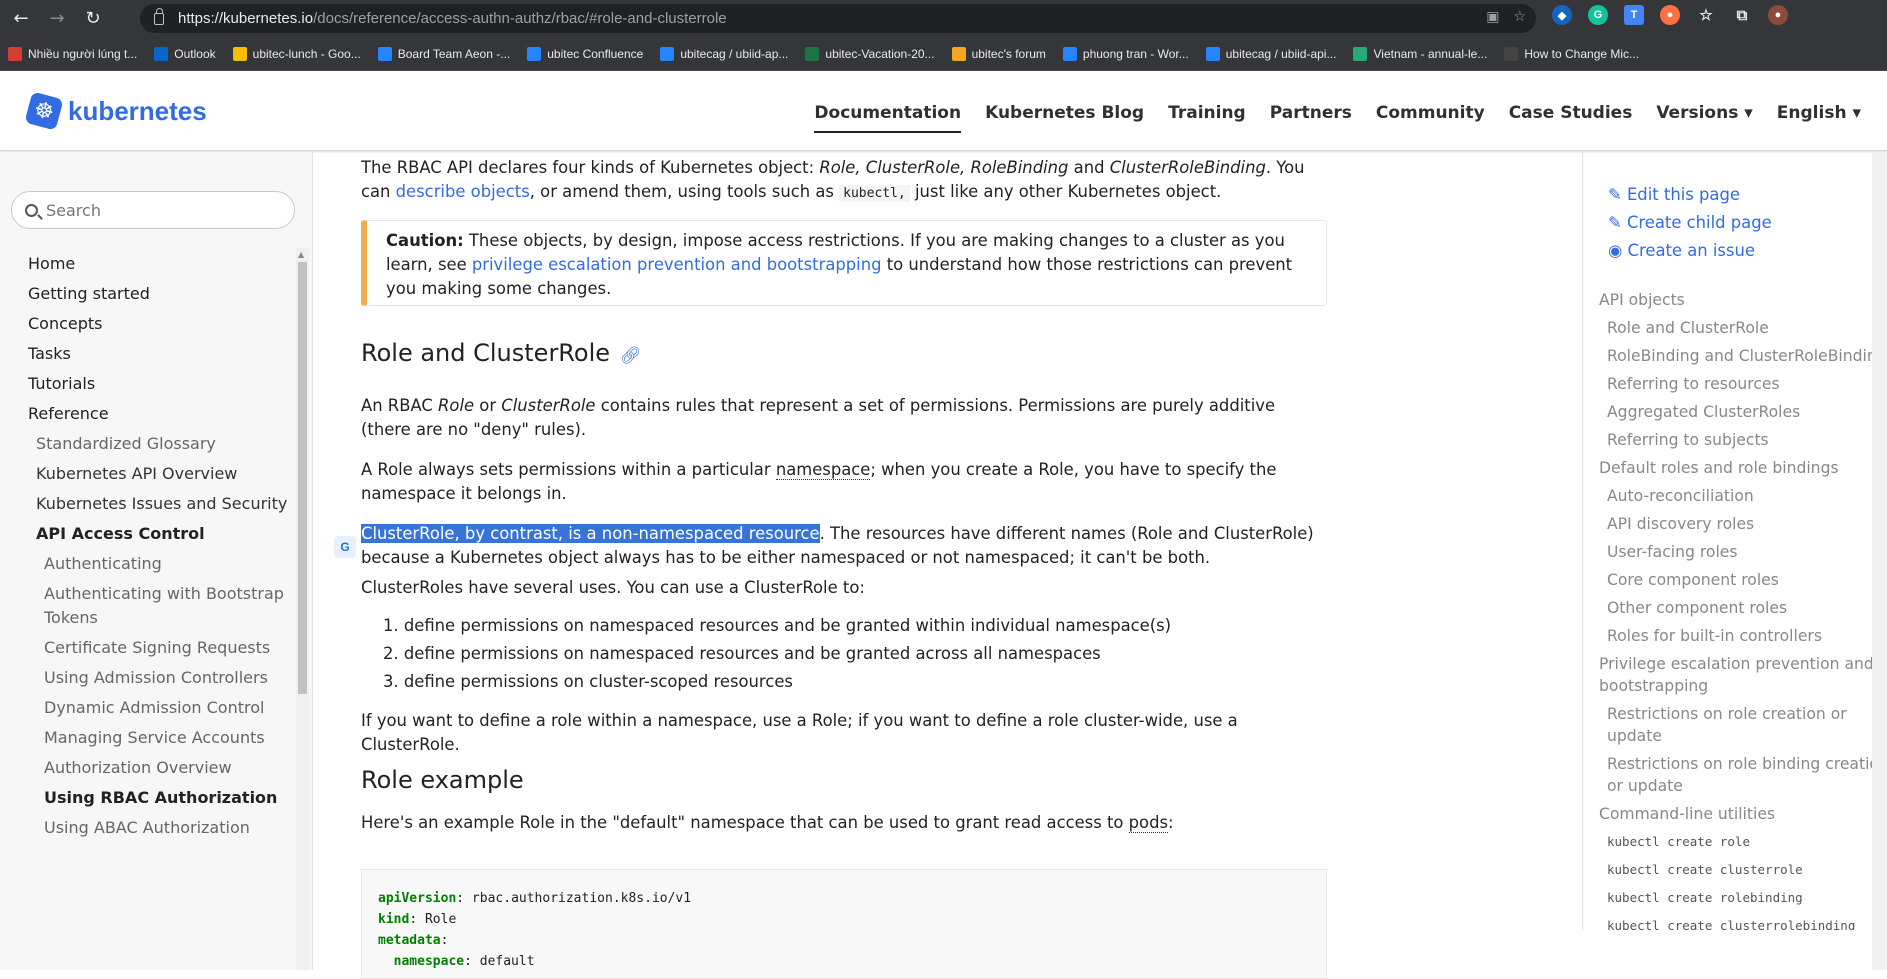 The image size is (1887, 979). I want to click on create-issue-label: Create an issue, so click(1691, 250).